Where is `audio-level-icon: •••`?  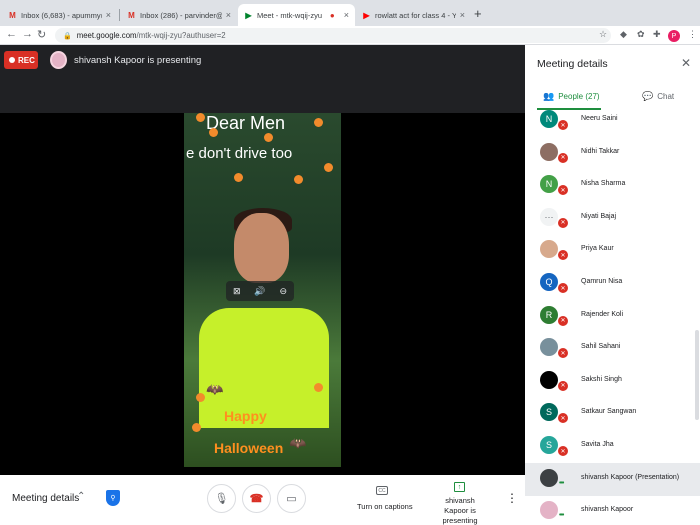 audio-level-icon: ••• is located at coordinates (561, 516).